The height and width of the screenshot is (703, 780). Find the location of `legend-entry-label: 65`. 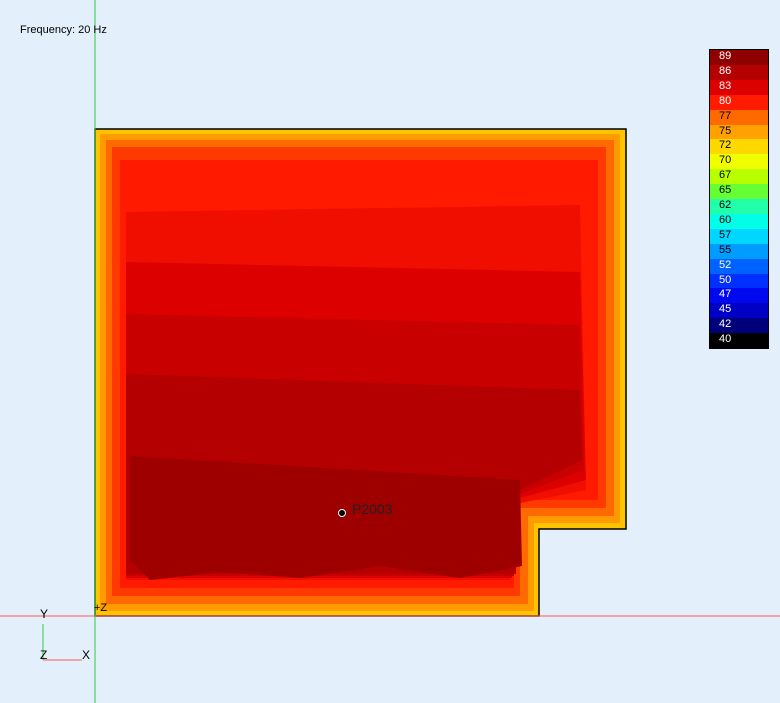

legend-entry-label: 65 is located at coordinates (725, 190).